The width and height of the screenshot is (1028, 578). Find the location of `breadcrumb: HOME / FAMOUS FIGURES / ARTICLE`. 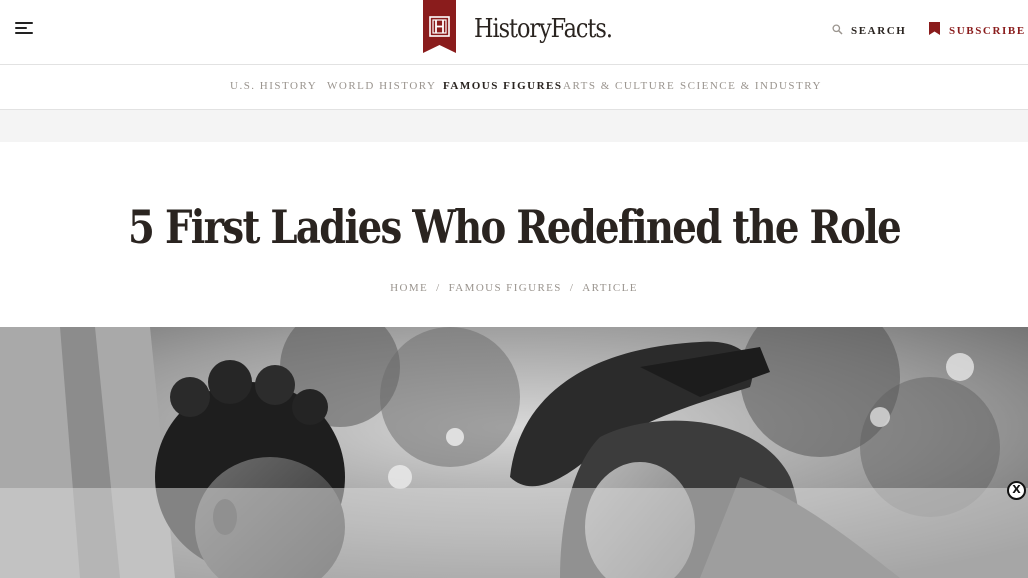

breadcrumb: HOME / FAMOUS FIGURES / ARTICLE is located at coordinates (514, 288).